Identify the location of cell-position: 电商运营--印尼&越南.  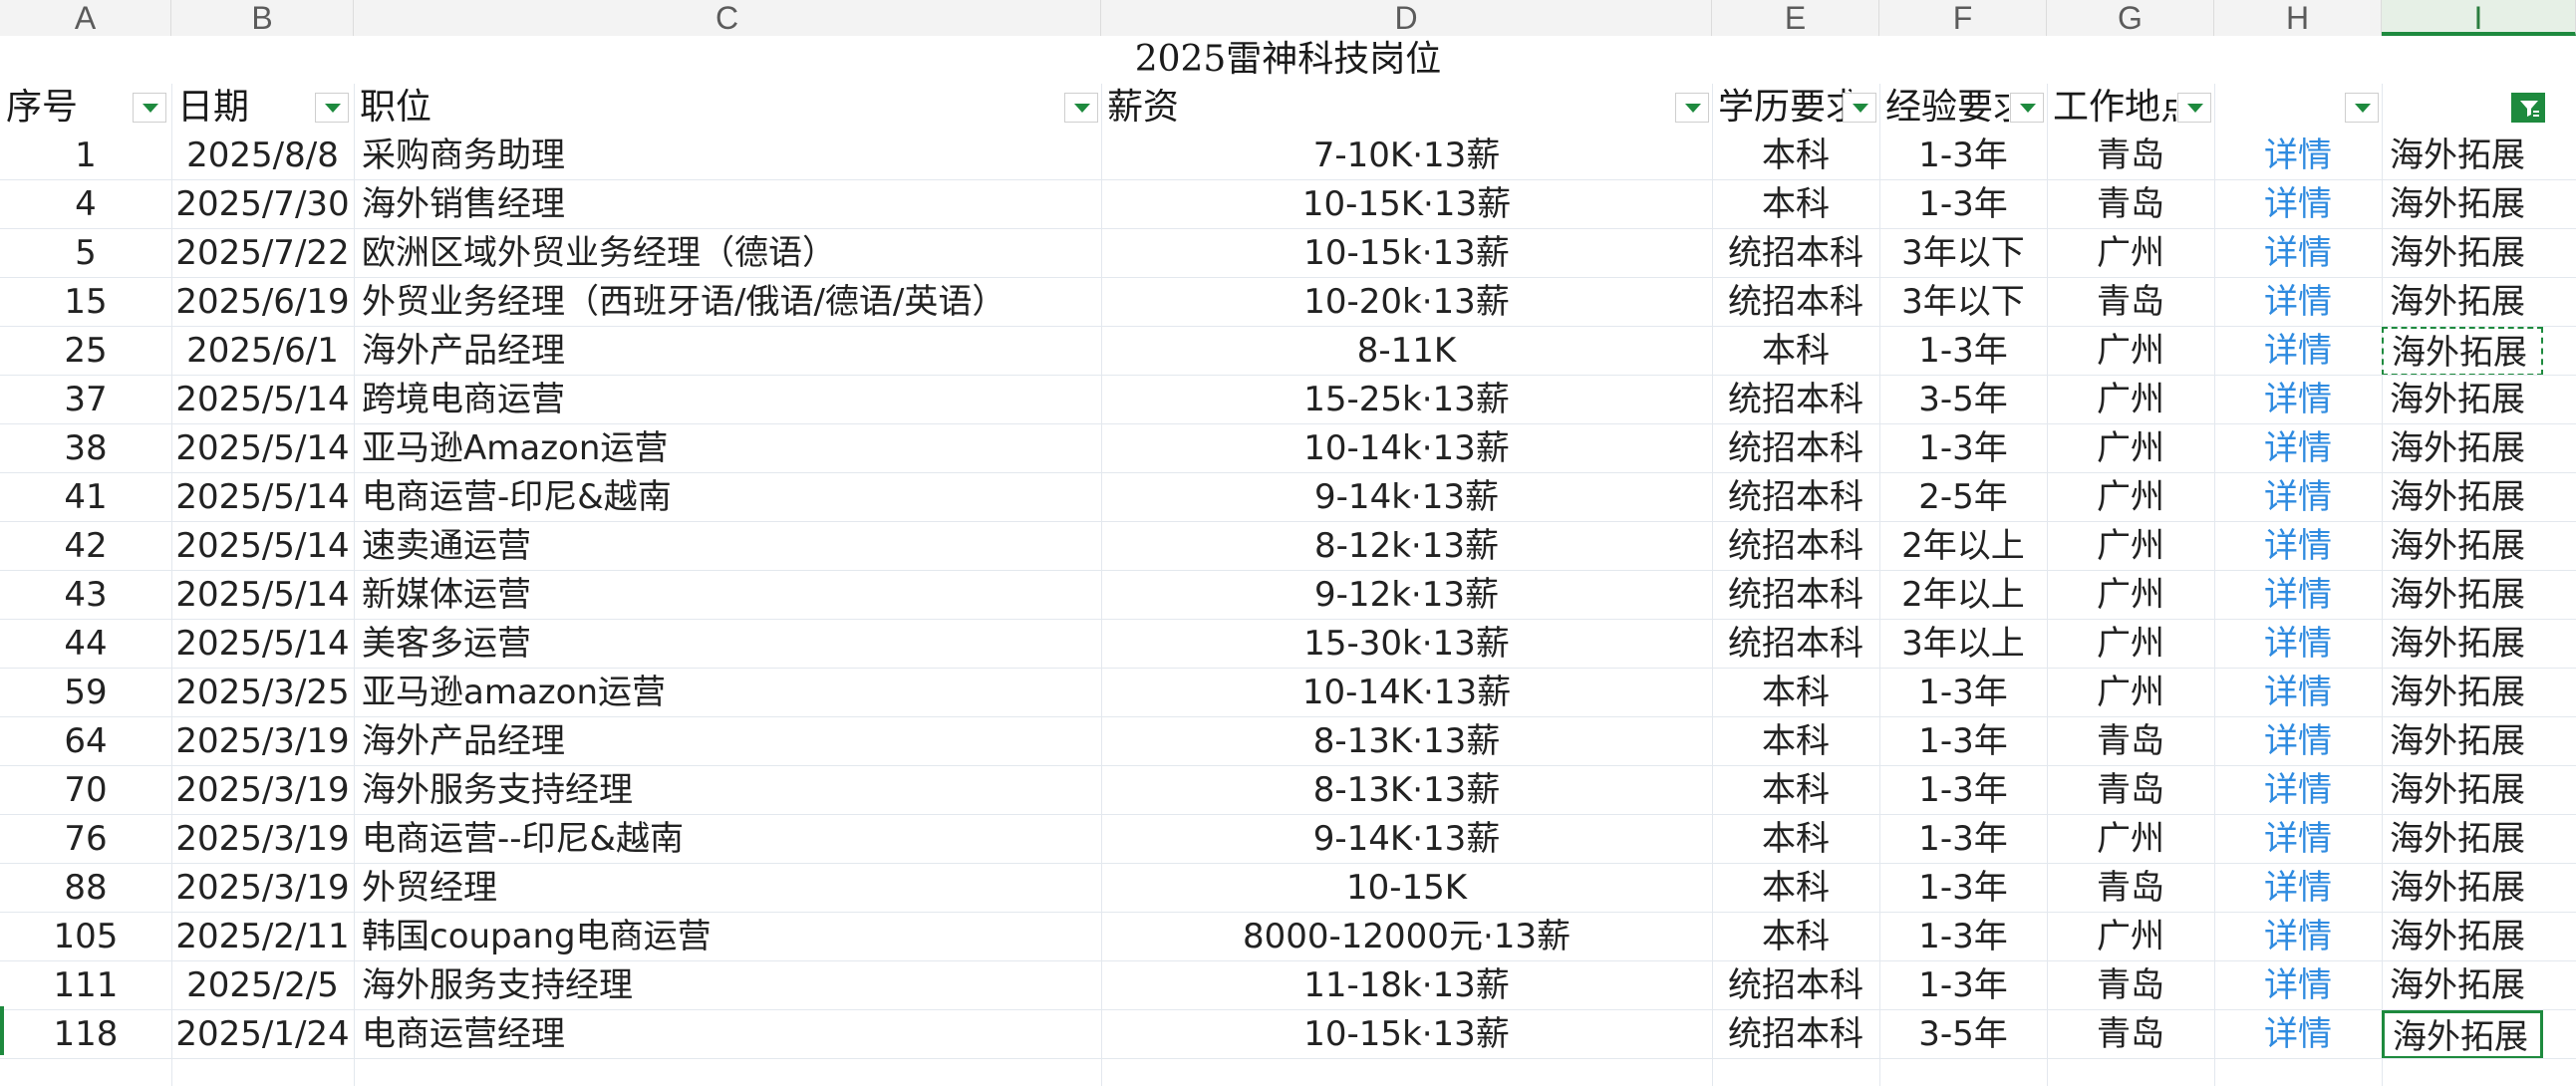
(727, 839).